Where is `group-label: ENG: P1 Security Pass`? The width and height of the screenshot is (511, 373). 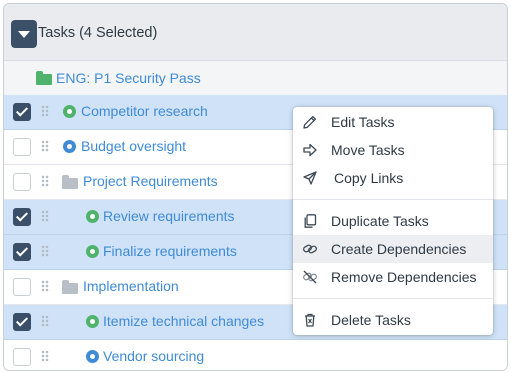
group-label: ENG: P1 Security Pass is located at coordinates (128, 78).